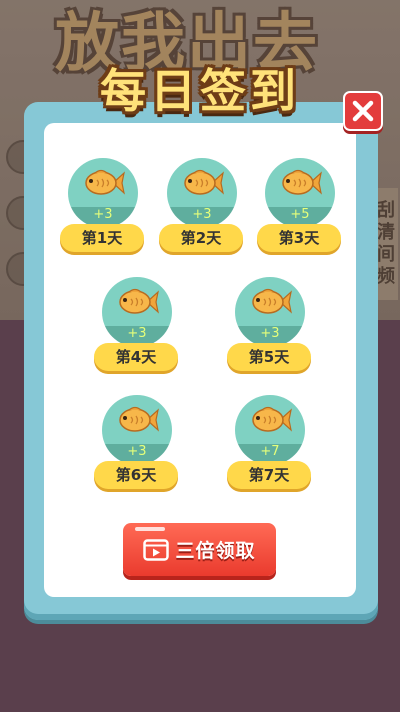 This screenshot has width=400, height=712. I want to click on day-item-5: +3 第5天, so click(269, 327).